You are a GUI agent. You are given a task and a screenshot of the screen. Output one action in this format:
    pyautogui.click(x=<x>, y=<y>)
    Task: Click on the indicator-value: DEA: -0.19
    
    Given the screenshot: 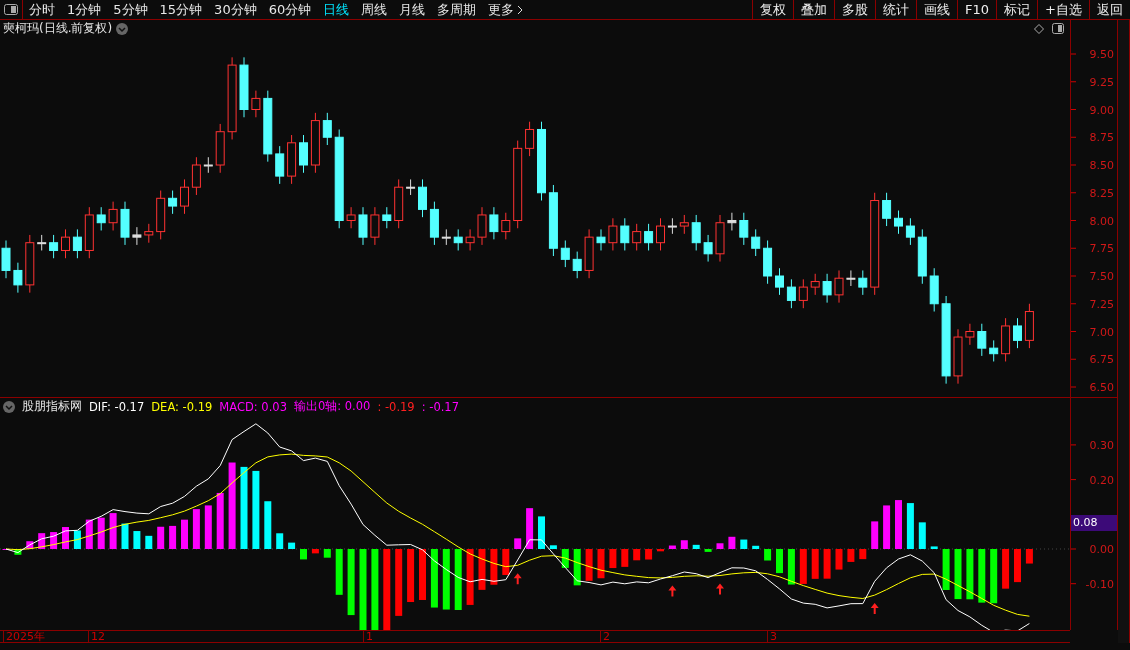 What is the action you would take?
    pyautogui.click(x=182, y=406)
    